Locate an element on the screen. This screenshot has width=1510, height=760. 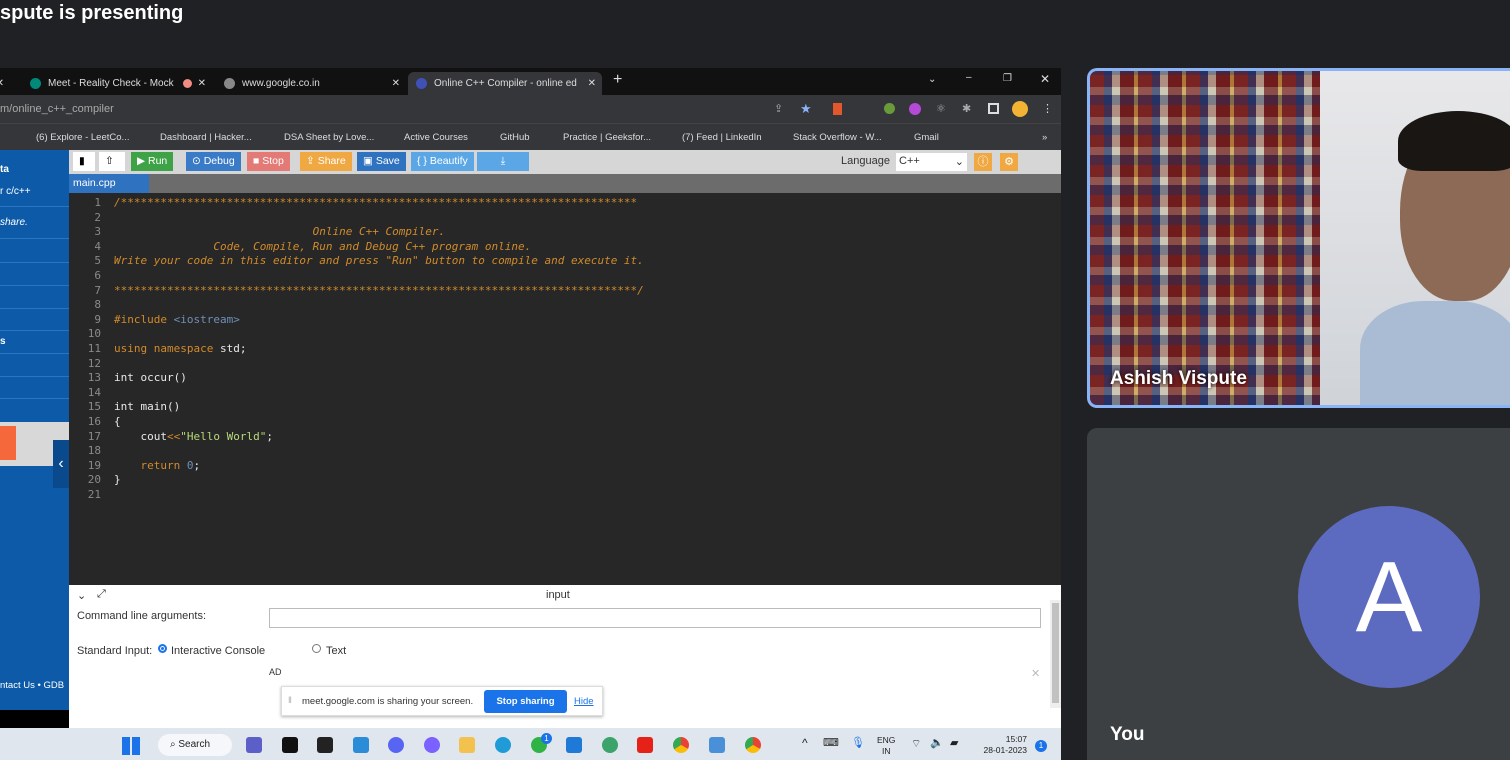
tab-search-icon: ⌄ is located at coordinates (932, 79).